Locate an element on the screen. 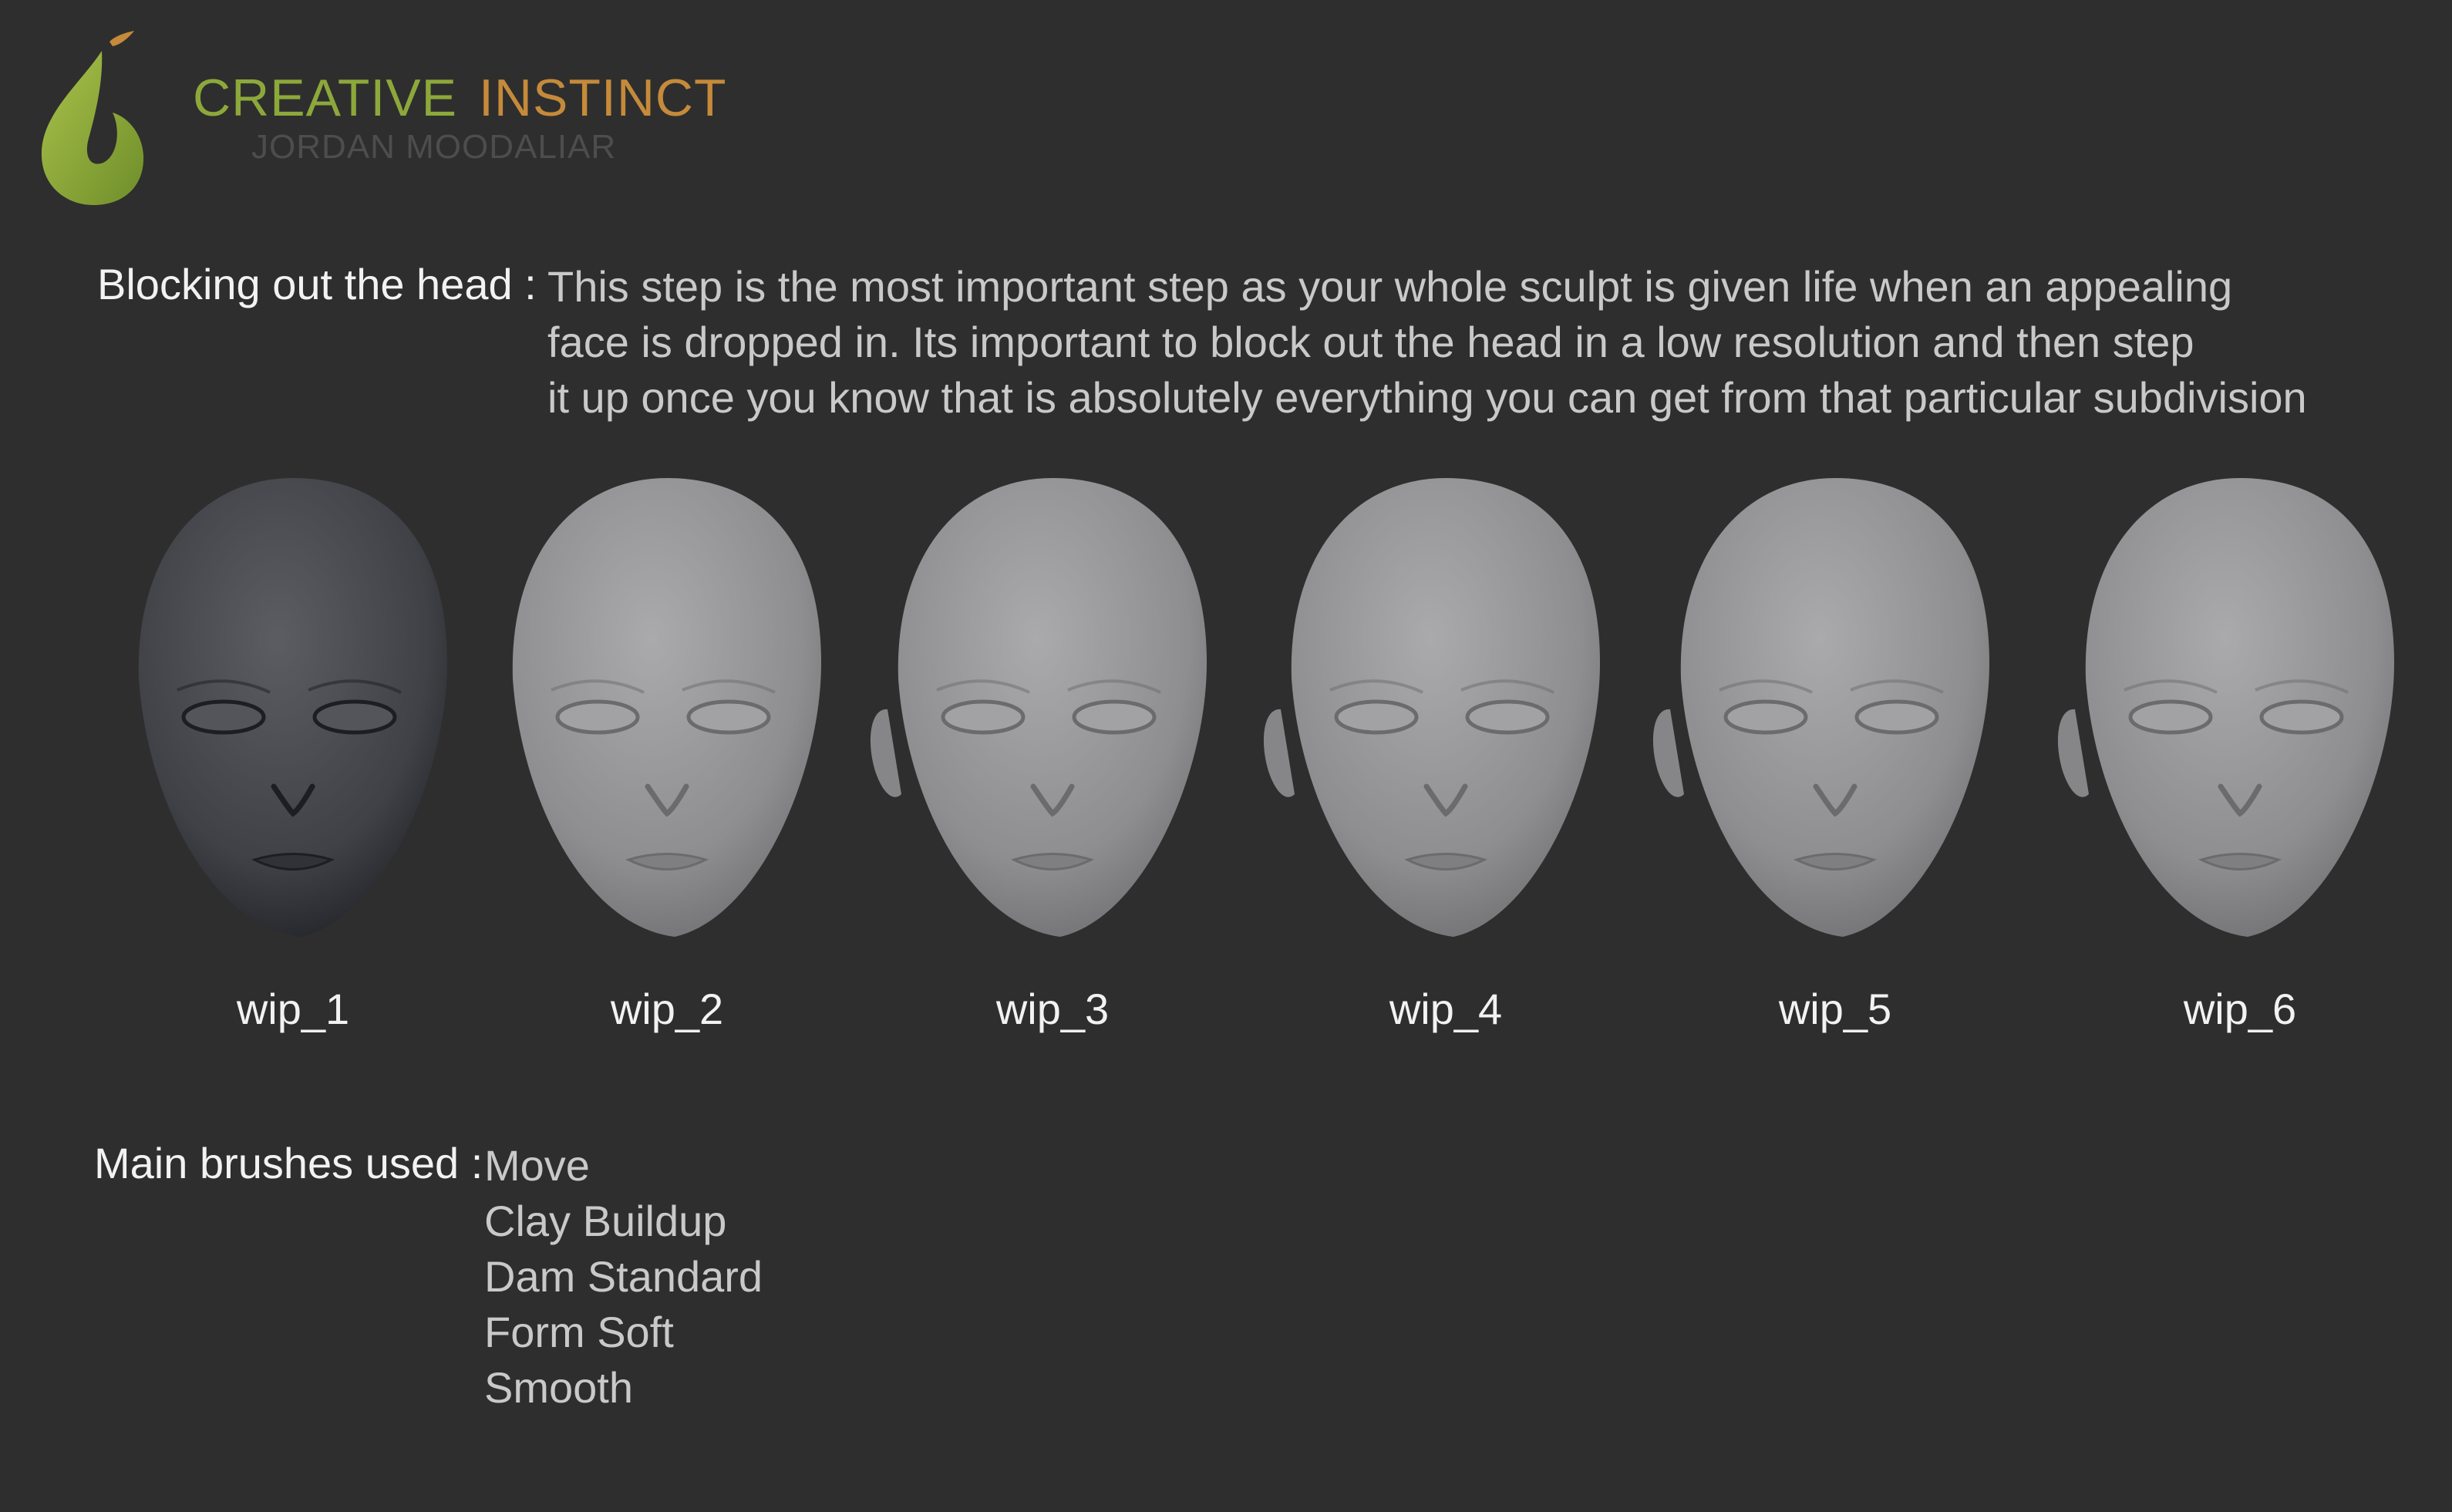  head-render-6: wip_6 is located at coordinates (2240, 756).